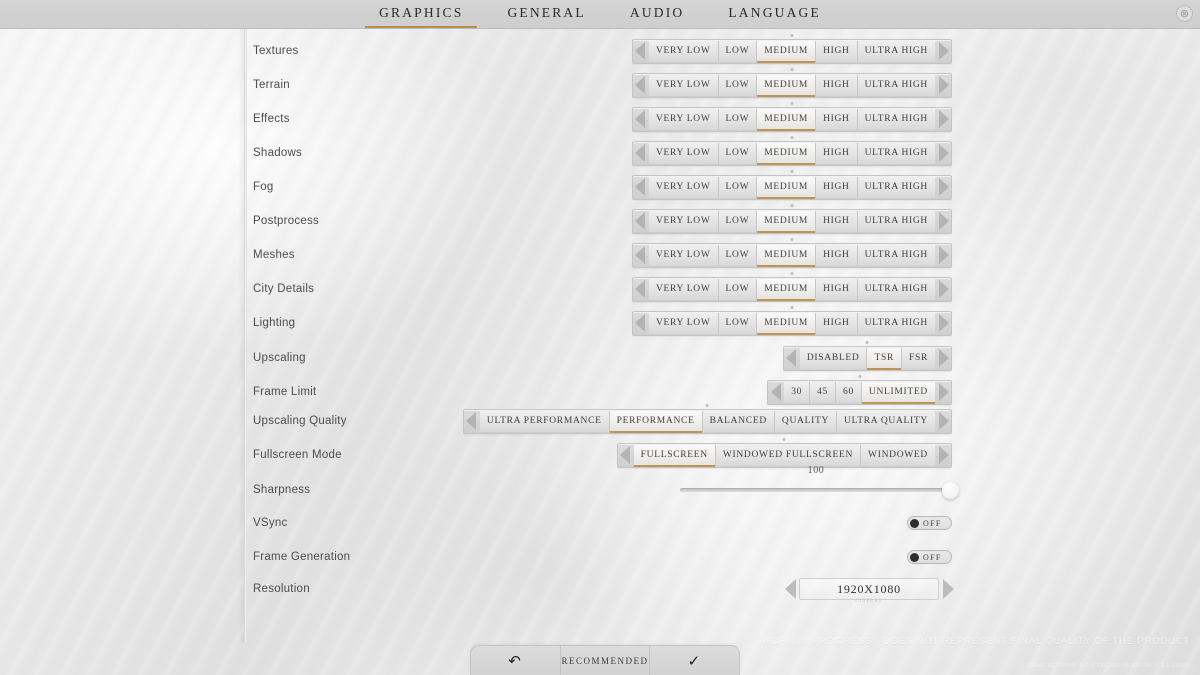 The image size is (1200, 675). What do you see at coordinates (950, 490) in the screenshot?
I see `slider-handle` at bounding box center [950, 490].